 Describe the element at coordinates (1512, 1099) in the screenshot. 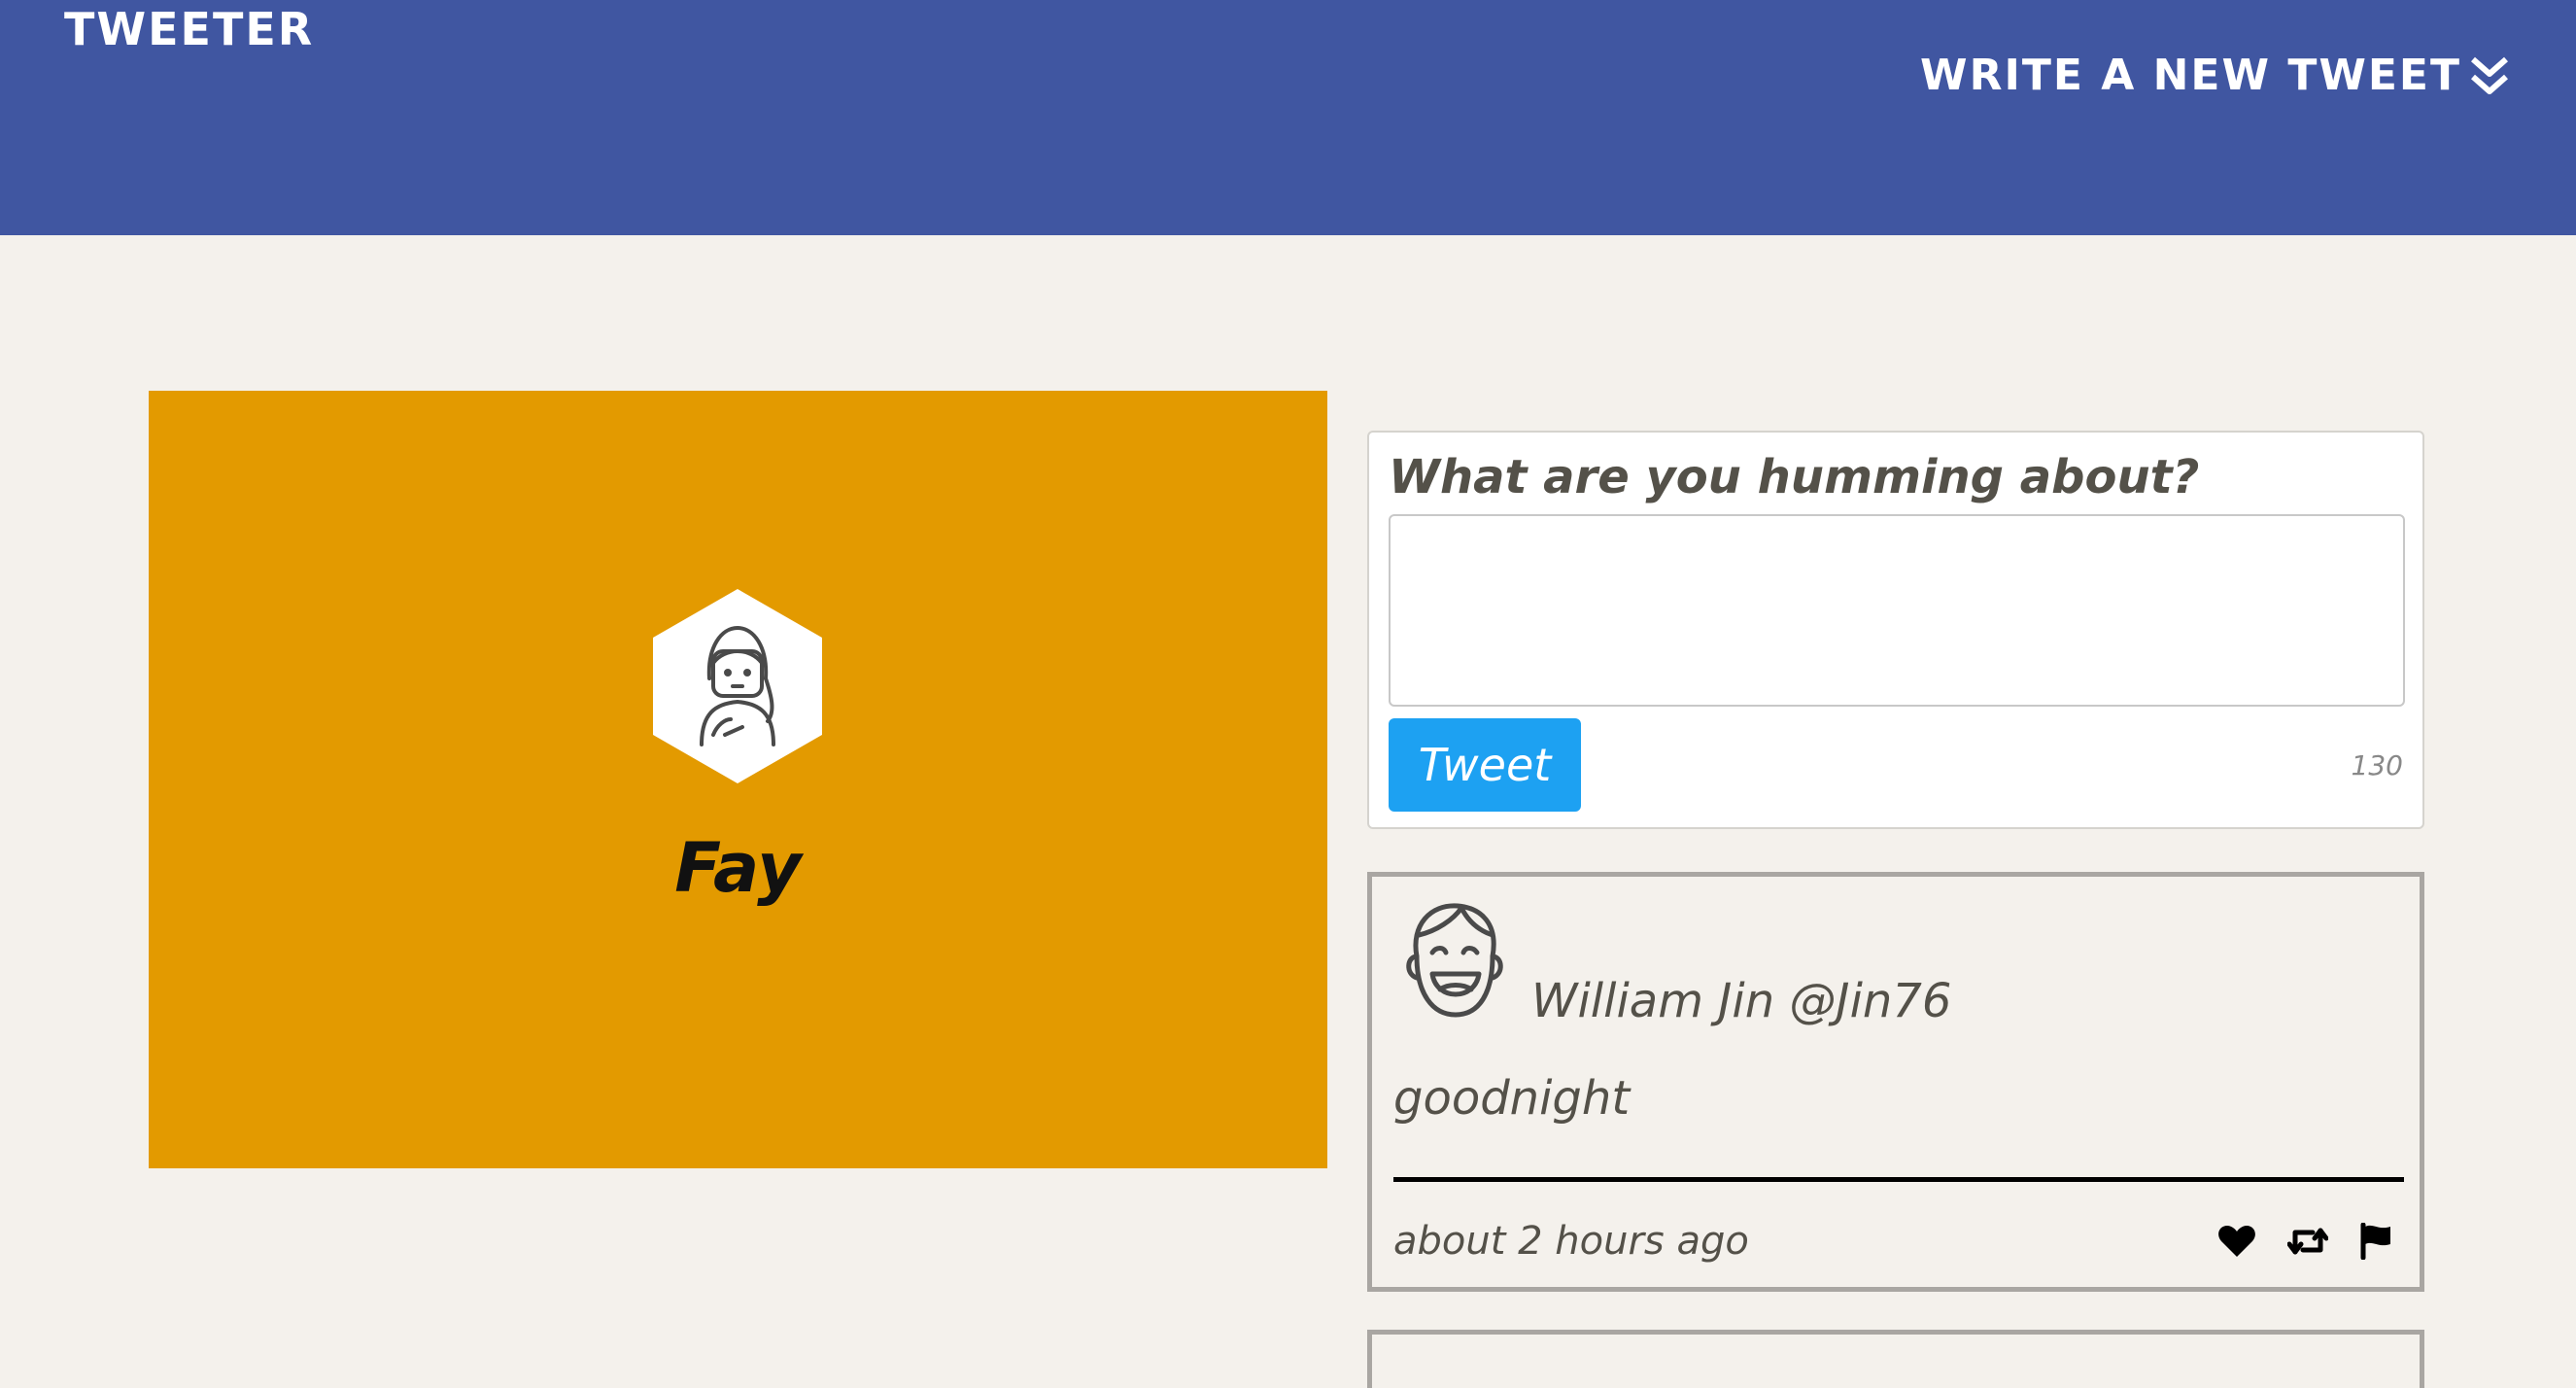

I see `tweet-body: goodnight` at that location.